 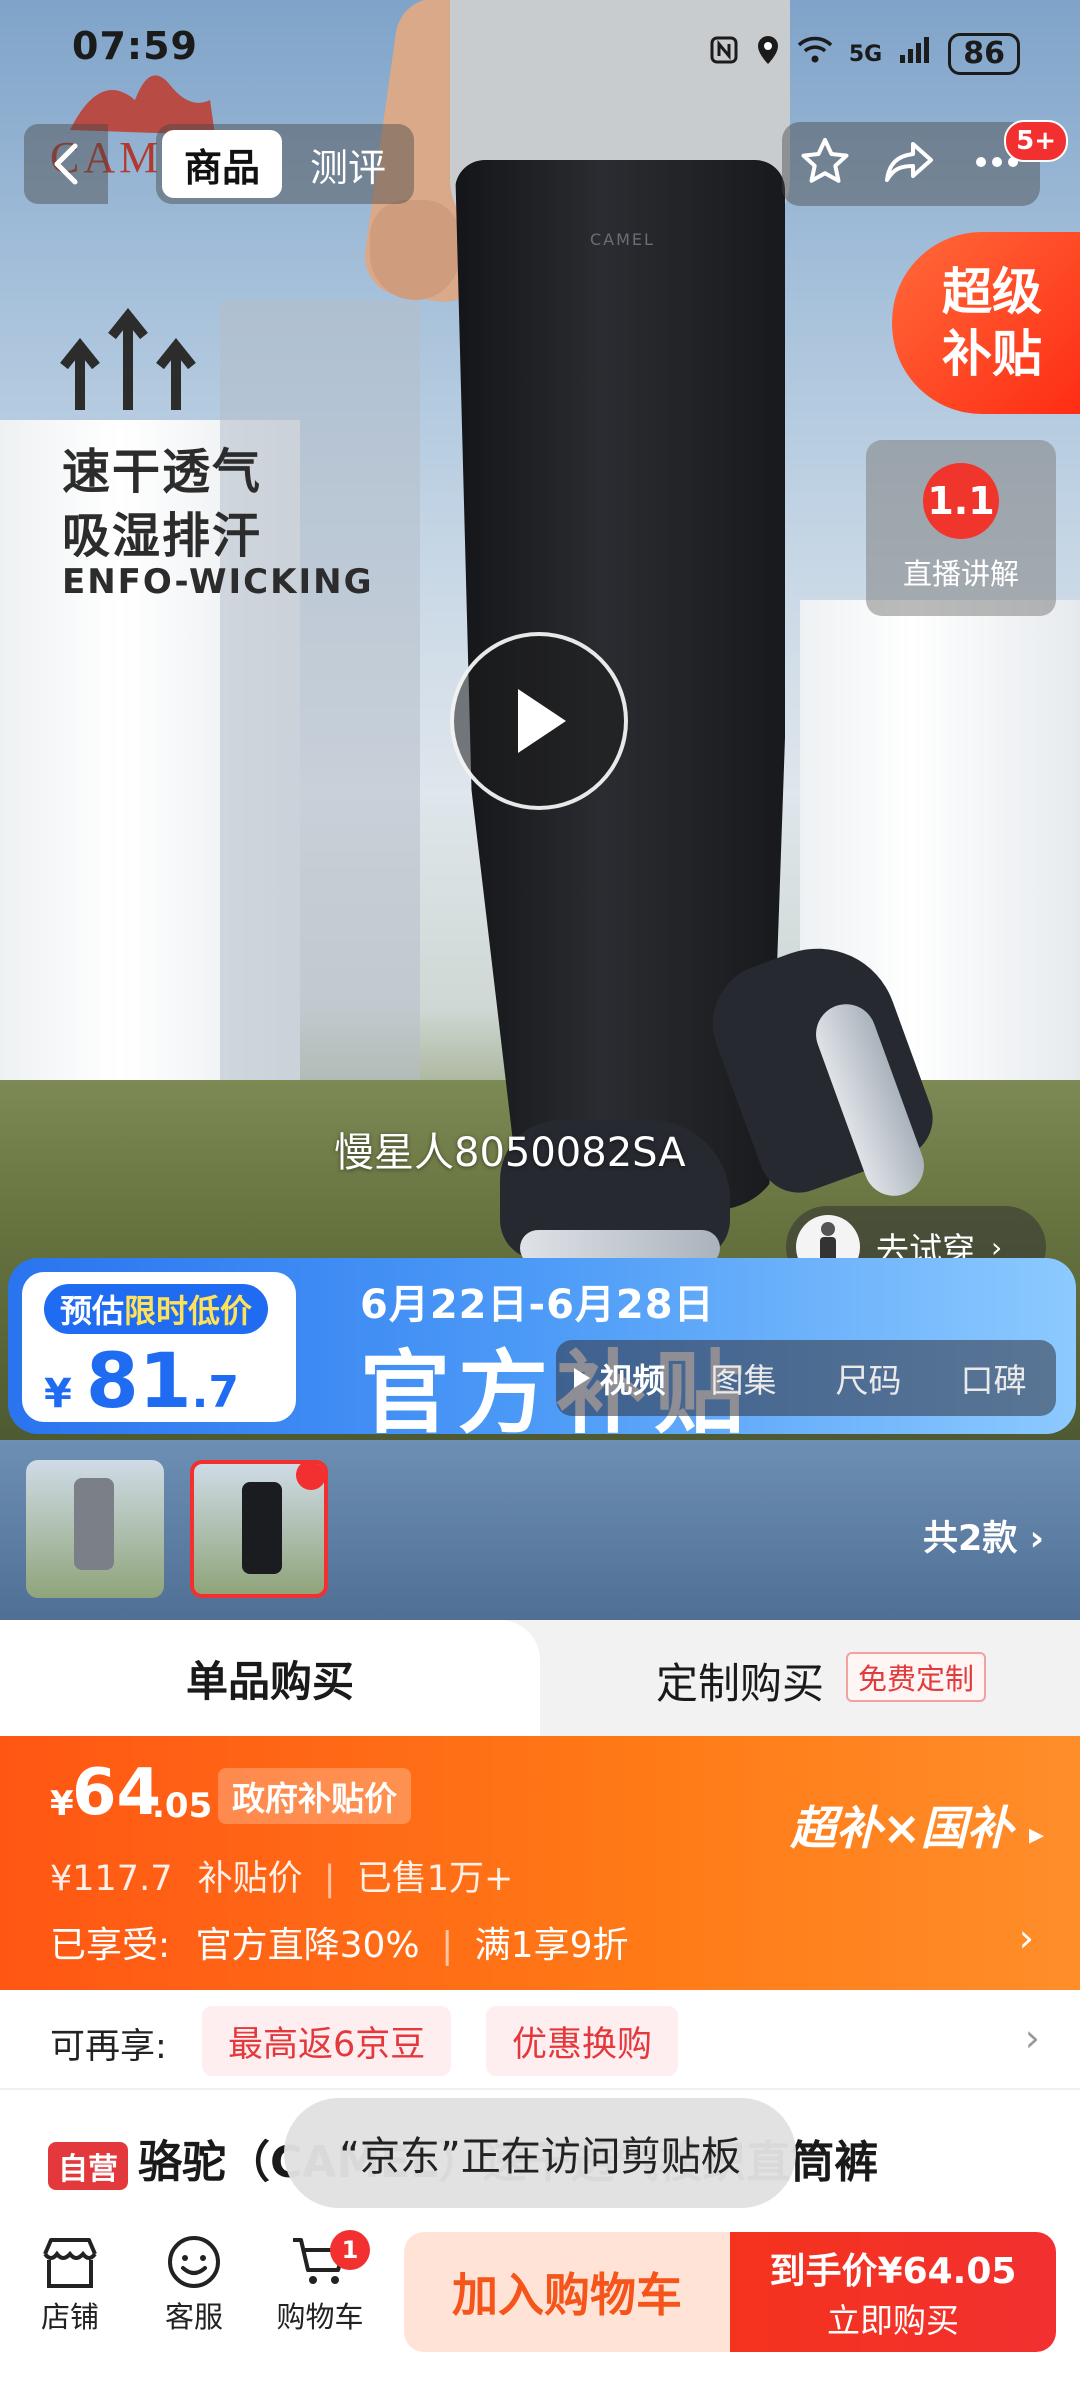 I want to click on discount-official: 官方直降30%, so click(x=307, y=1945).